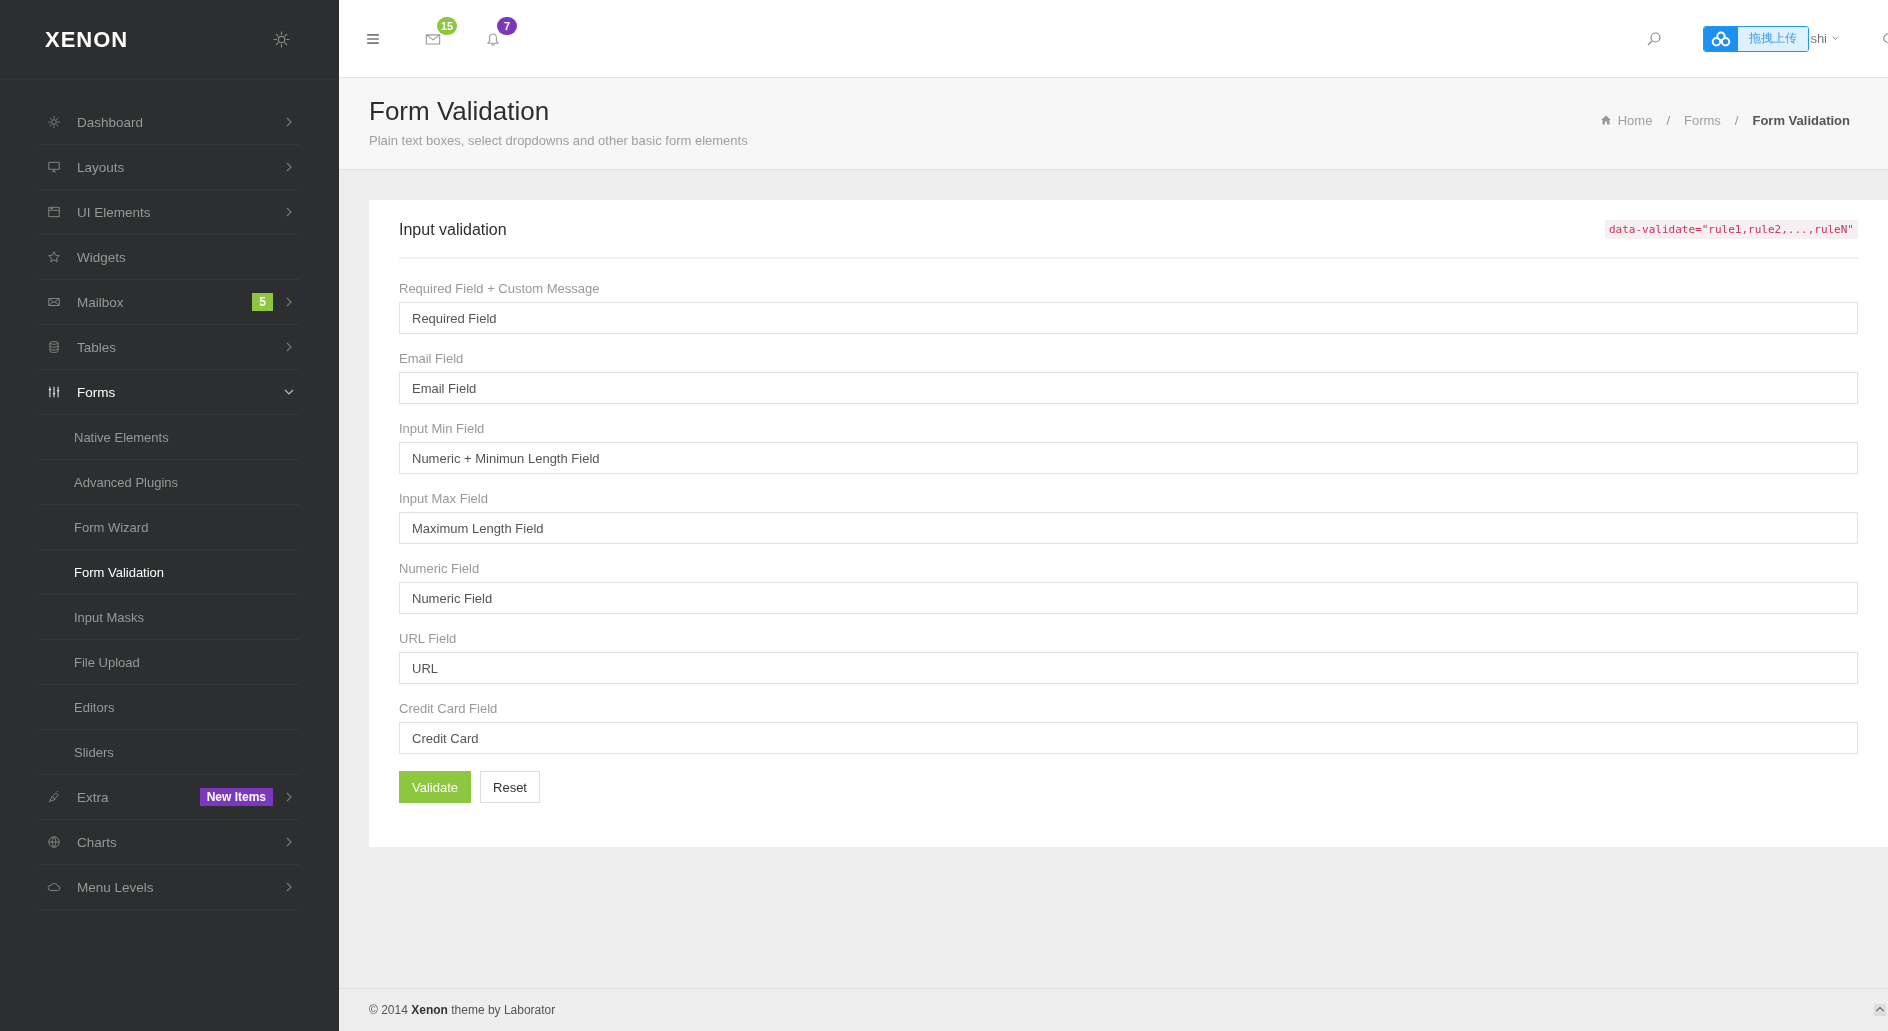  Describe the element at coordinates (1835, 38) in the screenshot. I see `chevron-down-icon` at that location.